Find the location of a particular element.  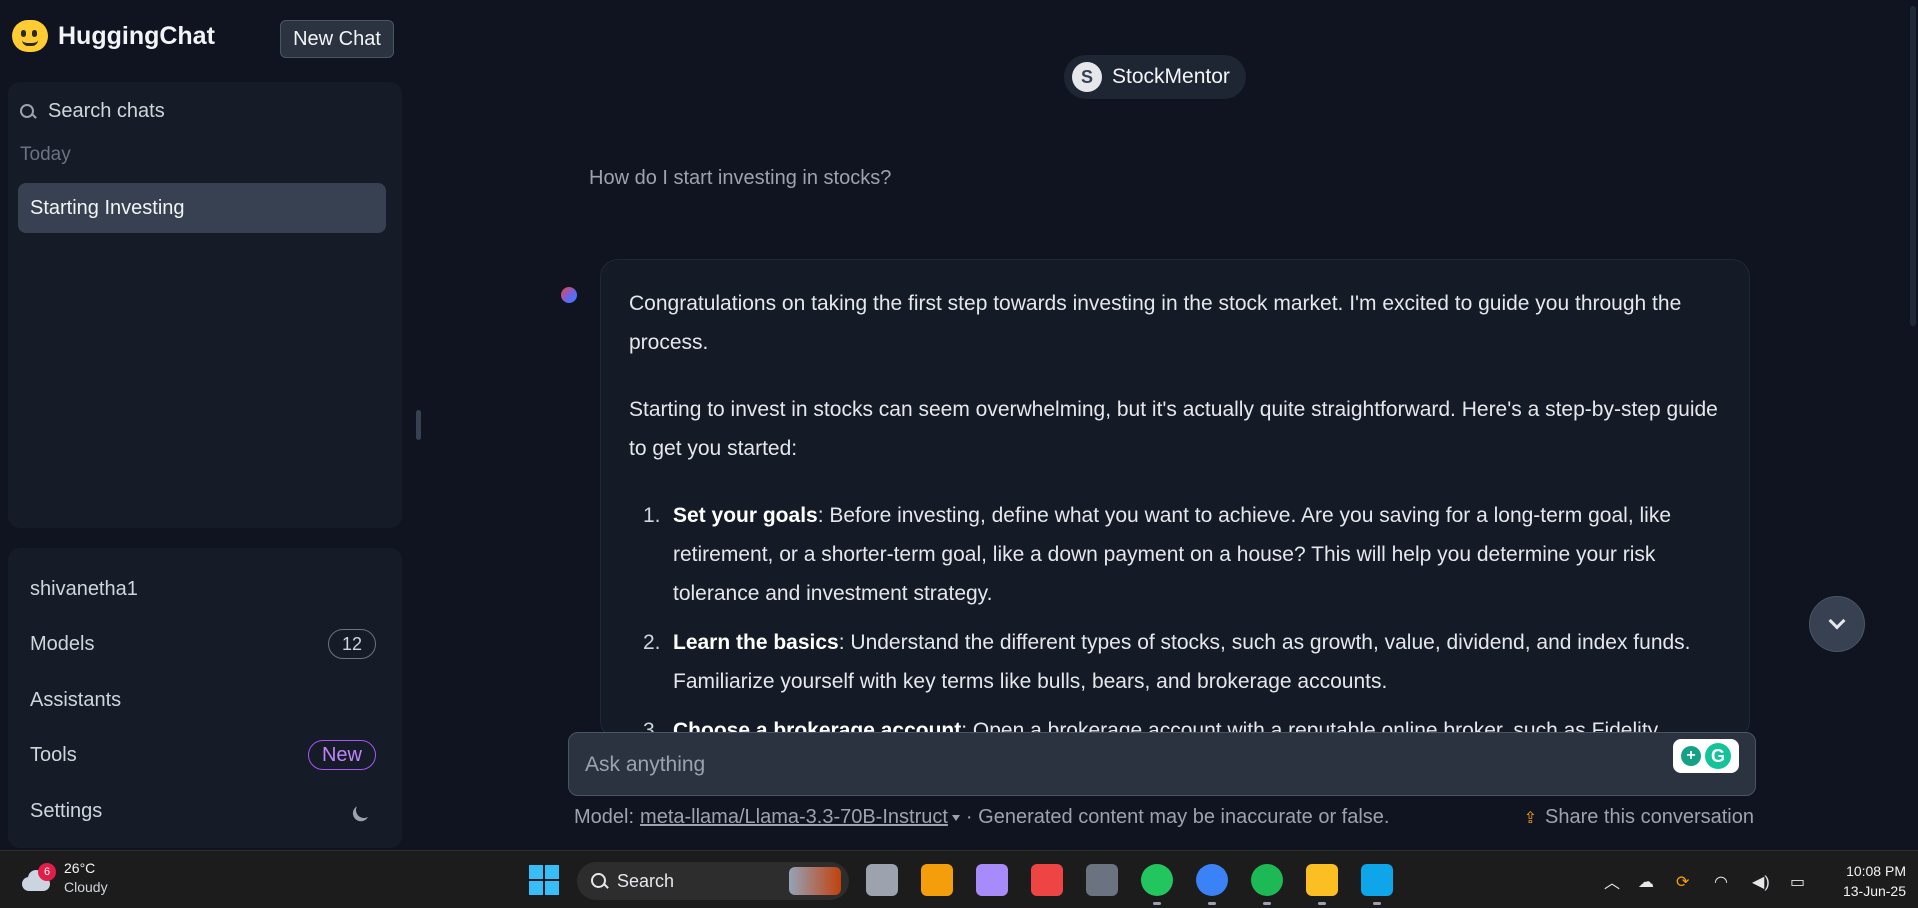

assistant-name: StockMentor is located at coordinates (1171, 76).